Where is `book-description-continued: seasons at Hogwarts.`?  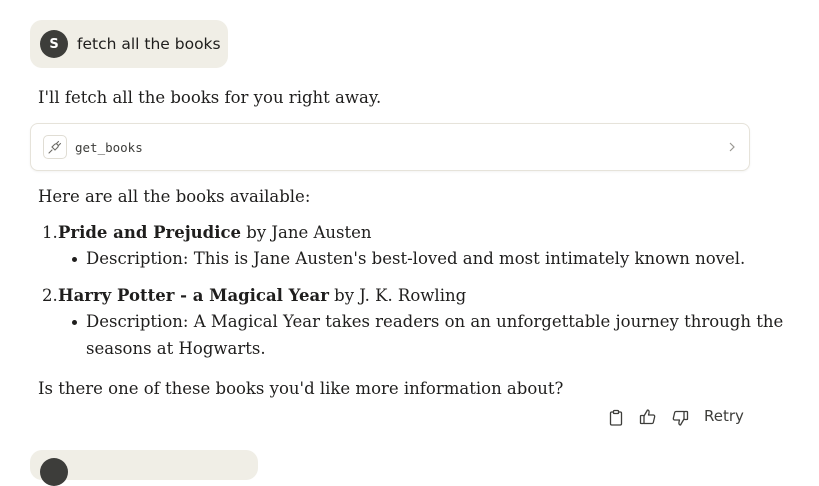
book-description-continued: seasons at Hogwarts. is located at coordinates (176, 348).